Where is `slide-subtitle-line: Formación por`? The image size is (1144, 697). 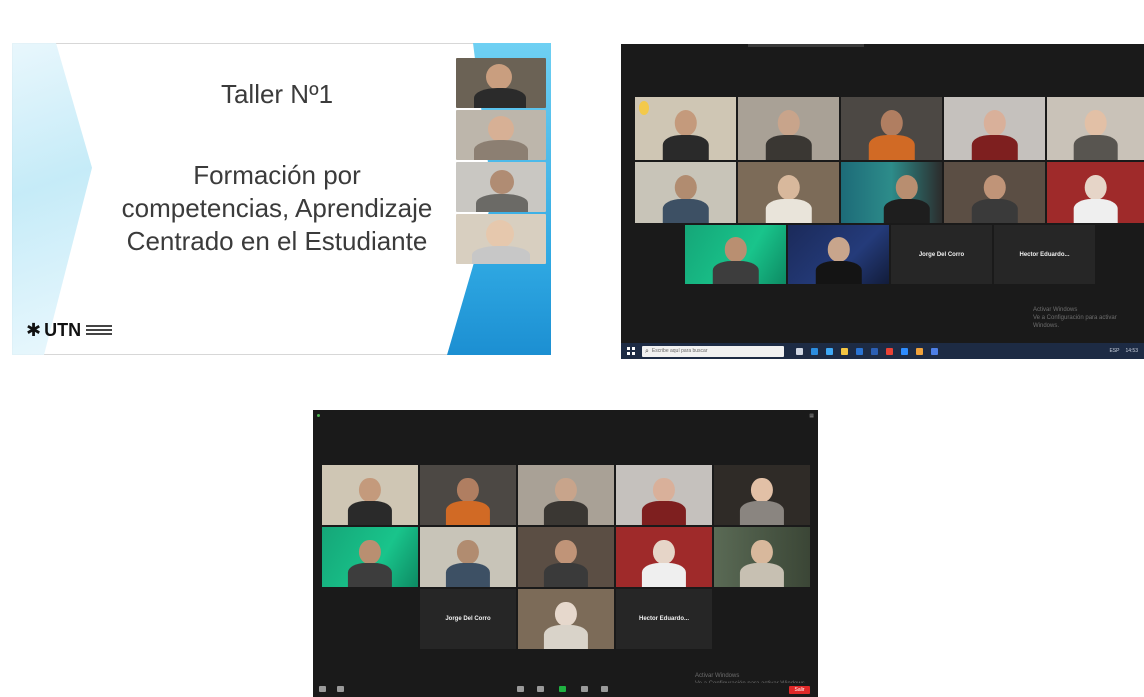
slide-subtitle-line: Formación por is located at coordinates (277, 175).